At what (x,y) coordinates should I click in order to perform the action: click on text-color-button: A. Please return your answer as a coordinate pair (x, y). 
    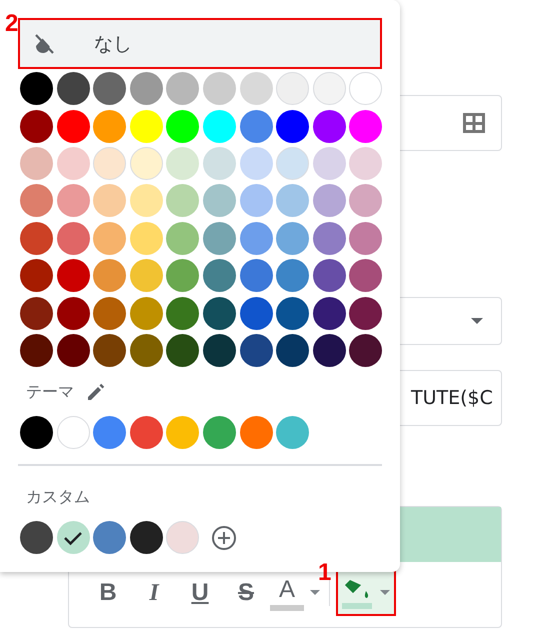
    Looking at the image, I should click on (295, 593).